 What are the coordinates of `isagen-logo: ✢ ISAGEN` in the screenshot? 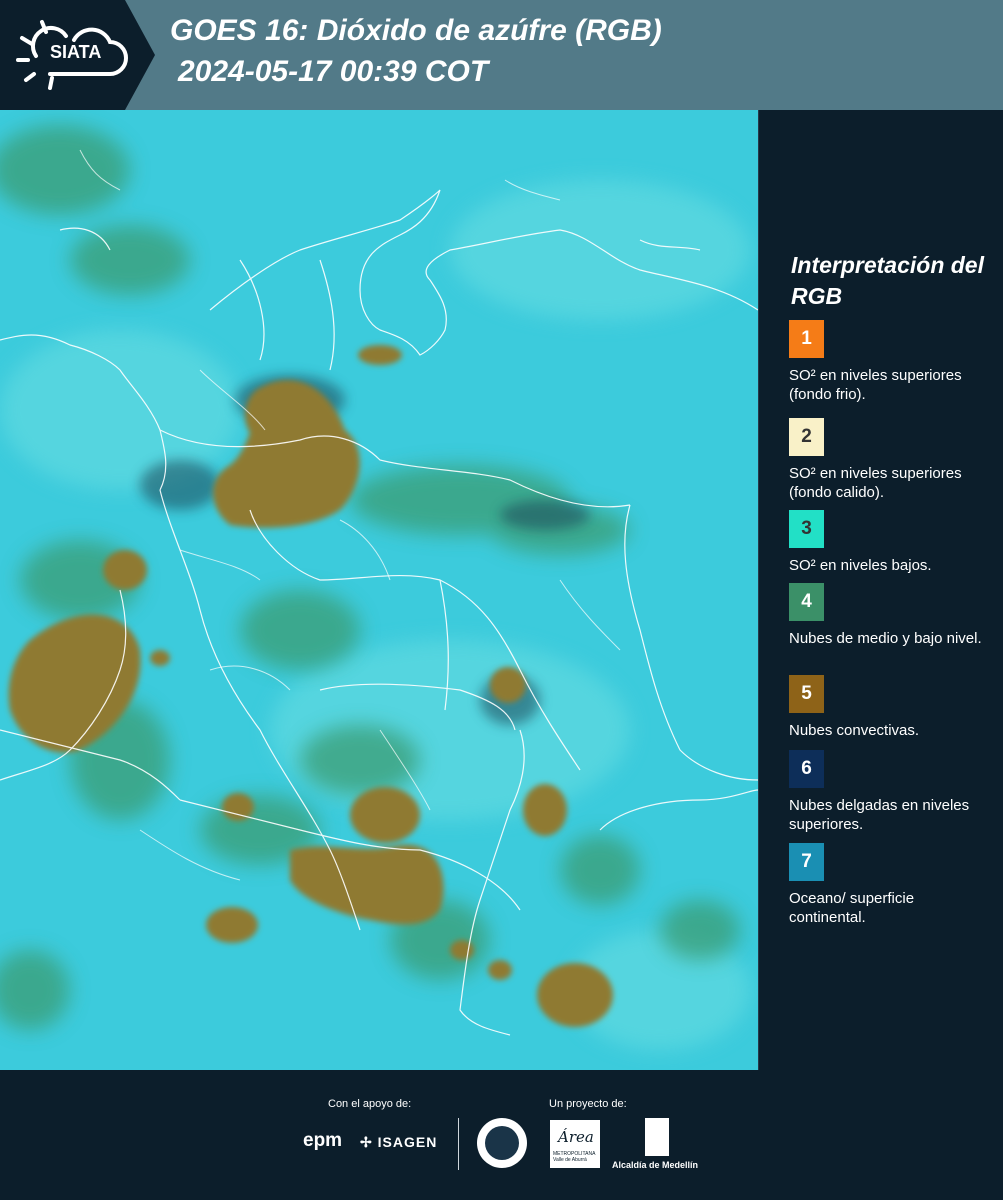 It's located at (398, 1142).